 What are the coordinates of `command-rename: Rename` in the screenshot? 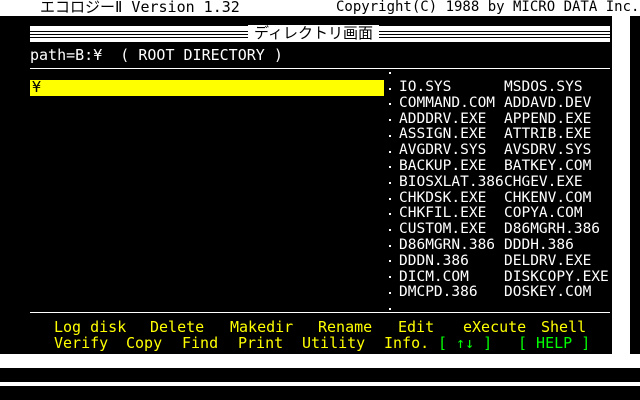 It's located at (345, 327).